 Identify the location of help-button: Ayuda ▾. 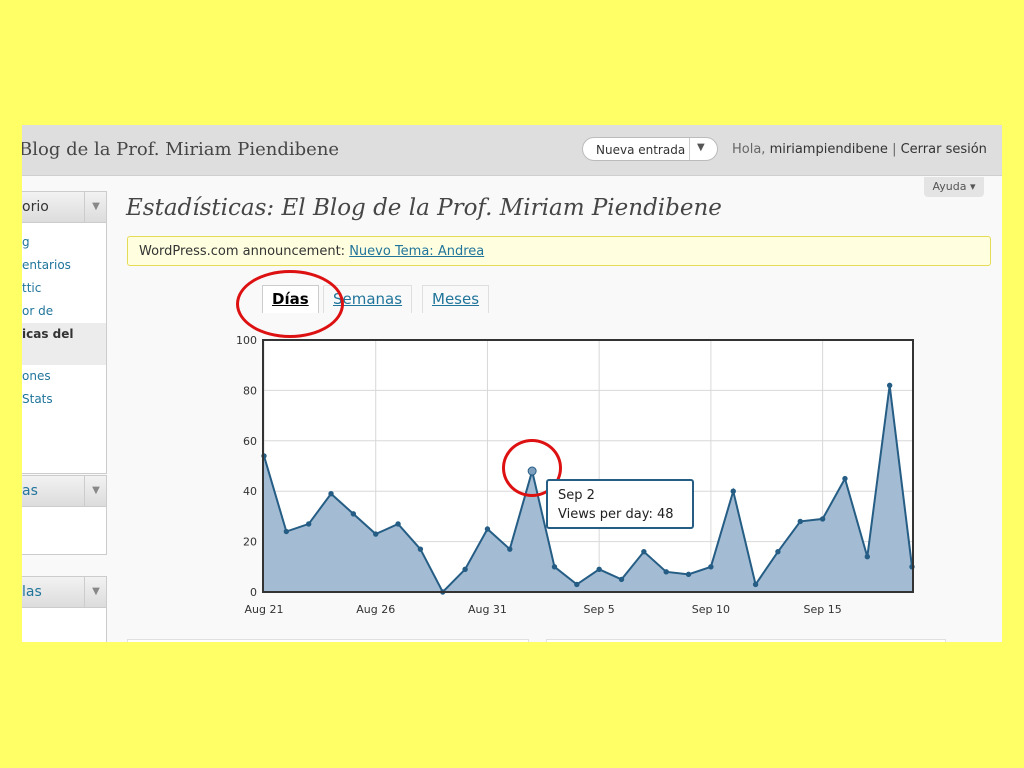
(954, 187).